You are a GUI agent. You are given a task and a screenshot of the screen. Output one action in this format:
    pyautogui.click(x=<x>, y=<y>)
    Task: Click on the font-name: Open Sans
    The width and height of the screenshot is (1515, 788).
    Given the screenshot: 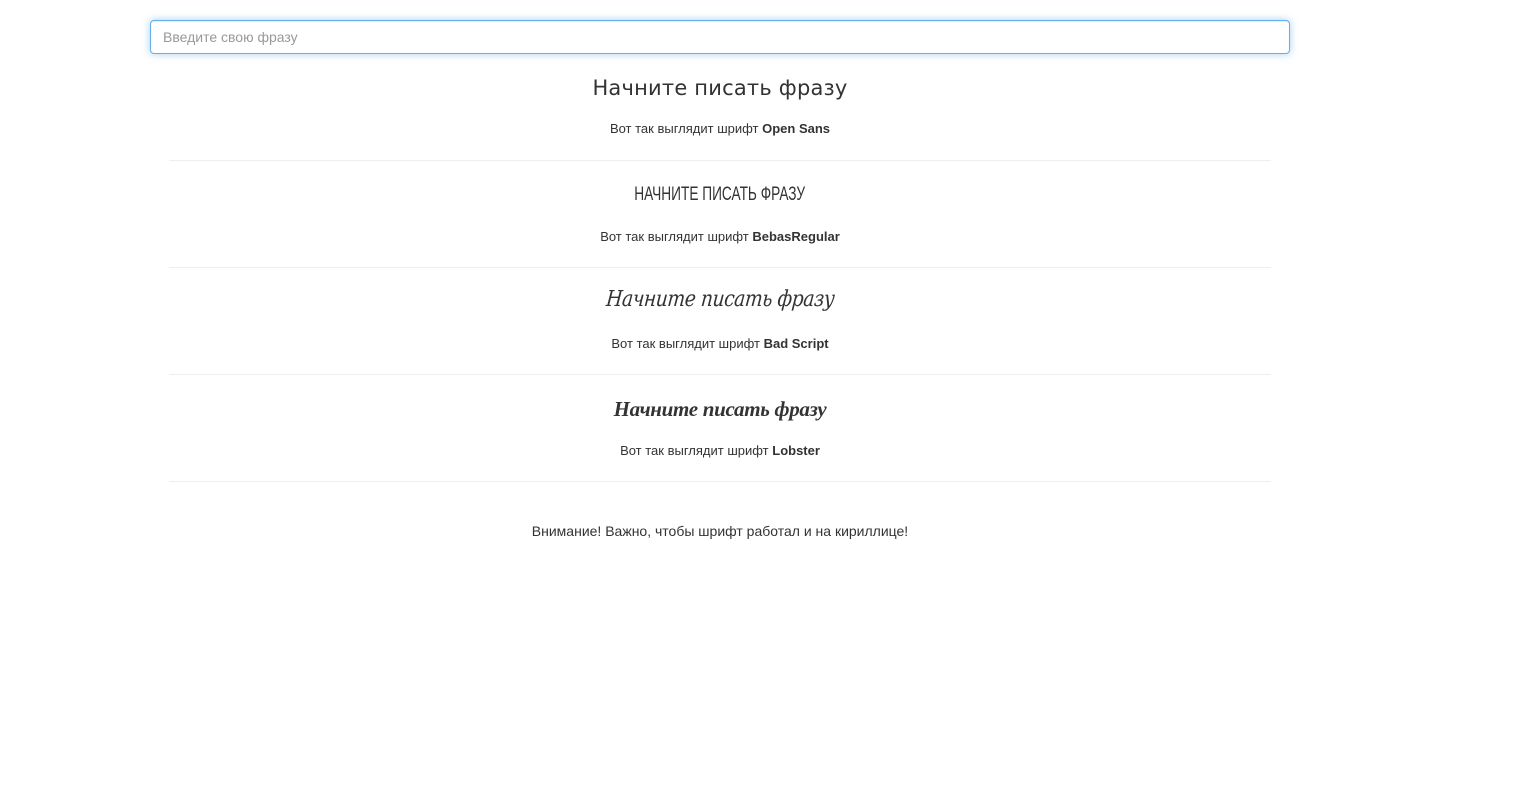 What is the action you would take?
    pyautogui.click(x=796, y=128)
    